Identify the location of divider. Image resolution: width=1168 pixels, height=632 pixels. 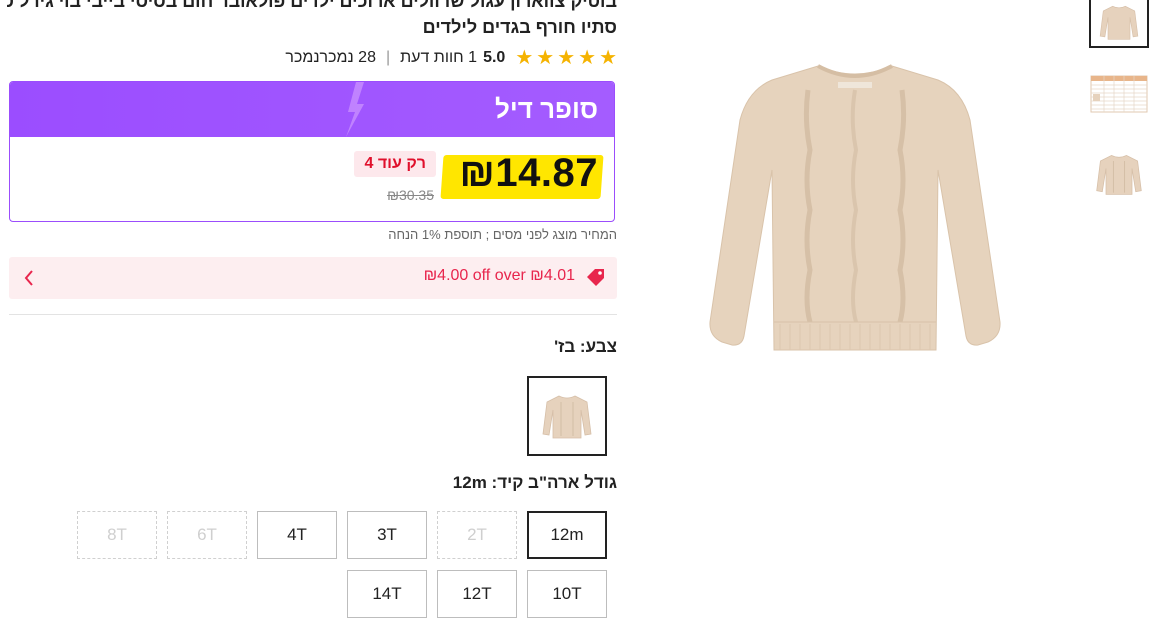
(313, 314).